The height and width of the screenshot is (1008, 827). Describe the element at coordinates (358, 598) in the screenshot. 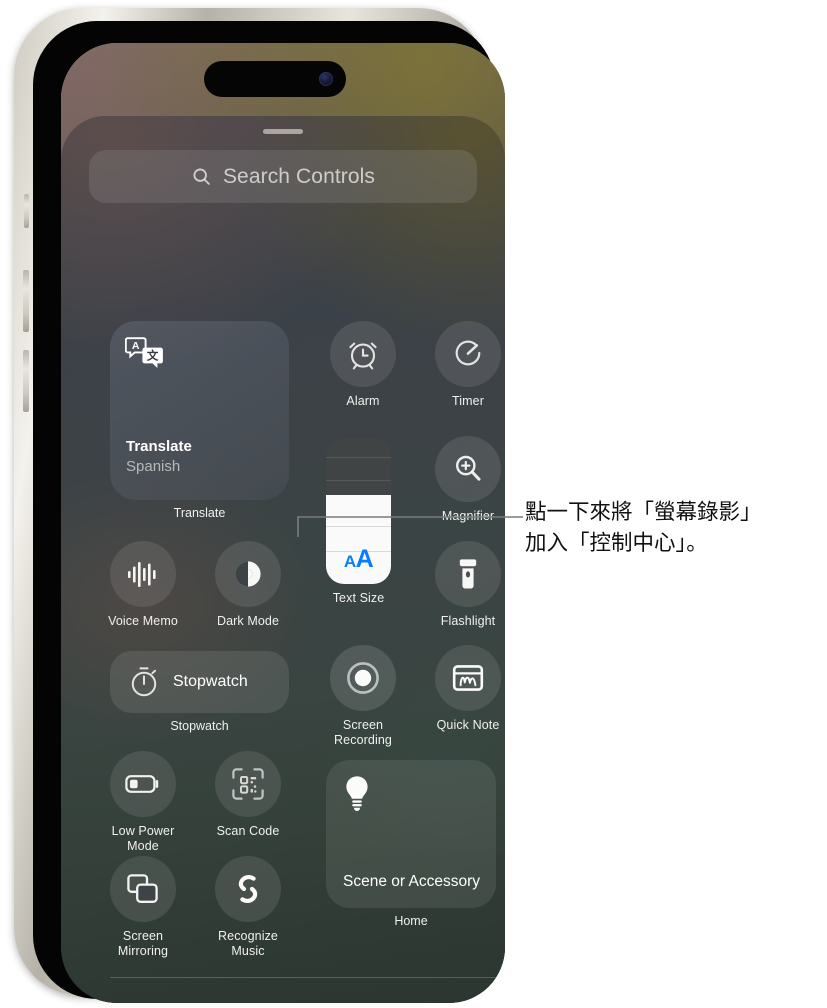

I see `text-size-caption: Text Size` at that location.